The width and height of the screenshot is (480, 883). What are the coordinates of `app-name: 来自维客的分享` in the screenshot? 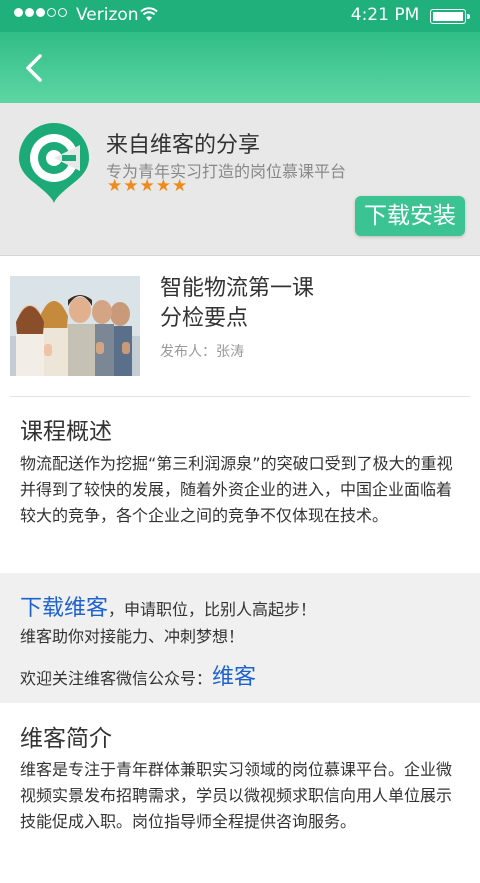 It's located at (183, 145).